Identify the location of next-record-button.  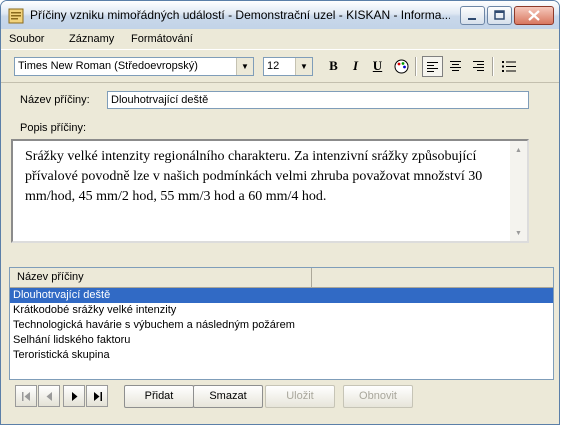
(74, 396).